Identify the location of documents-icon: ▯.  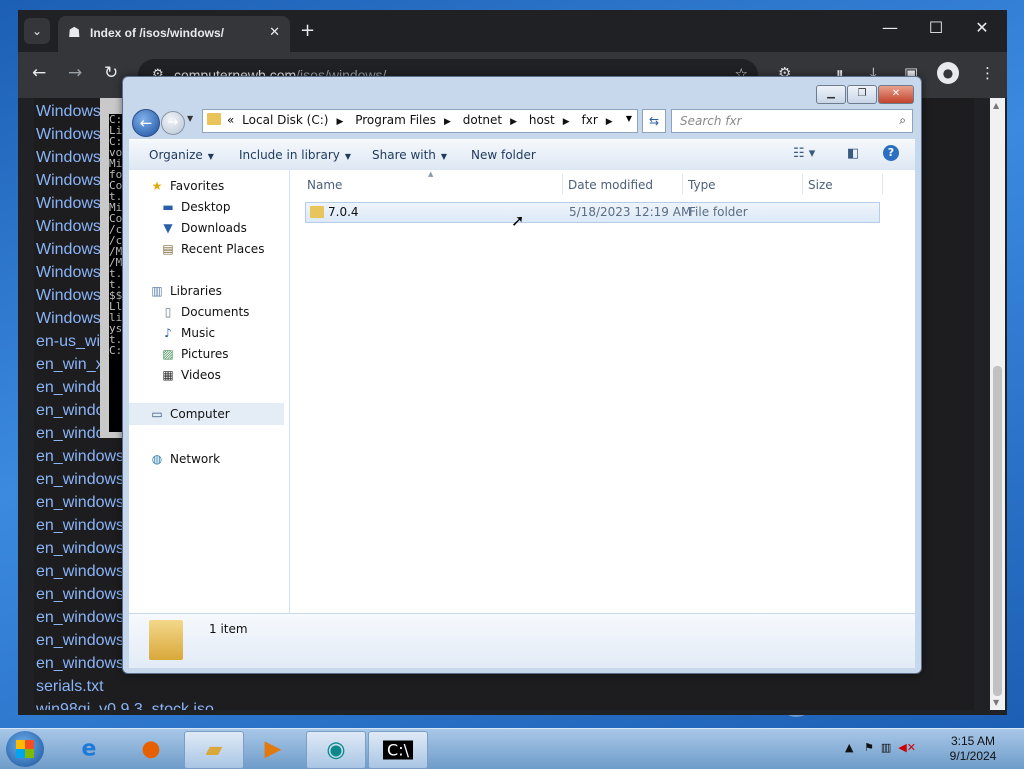
(168, 312).